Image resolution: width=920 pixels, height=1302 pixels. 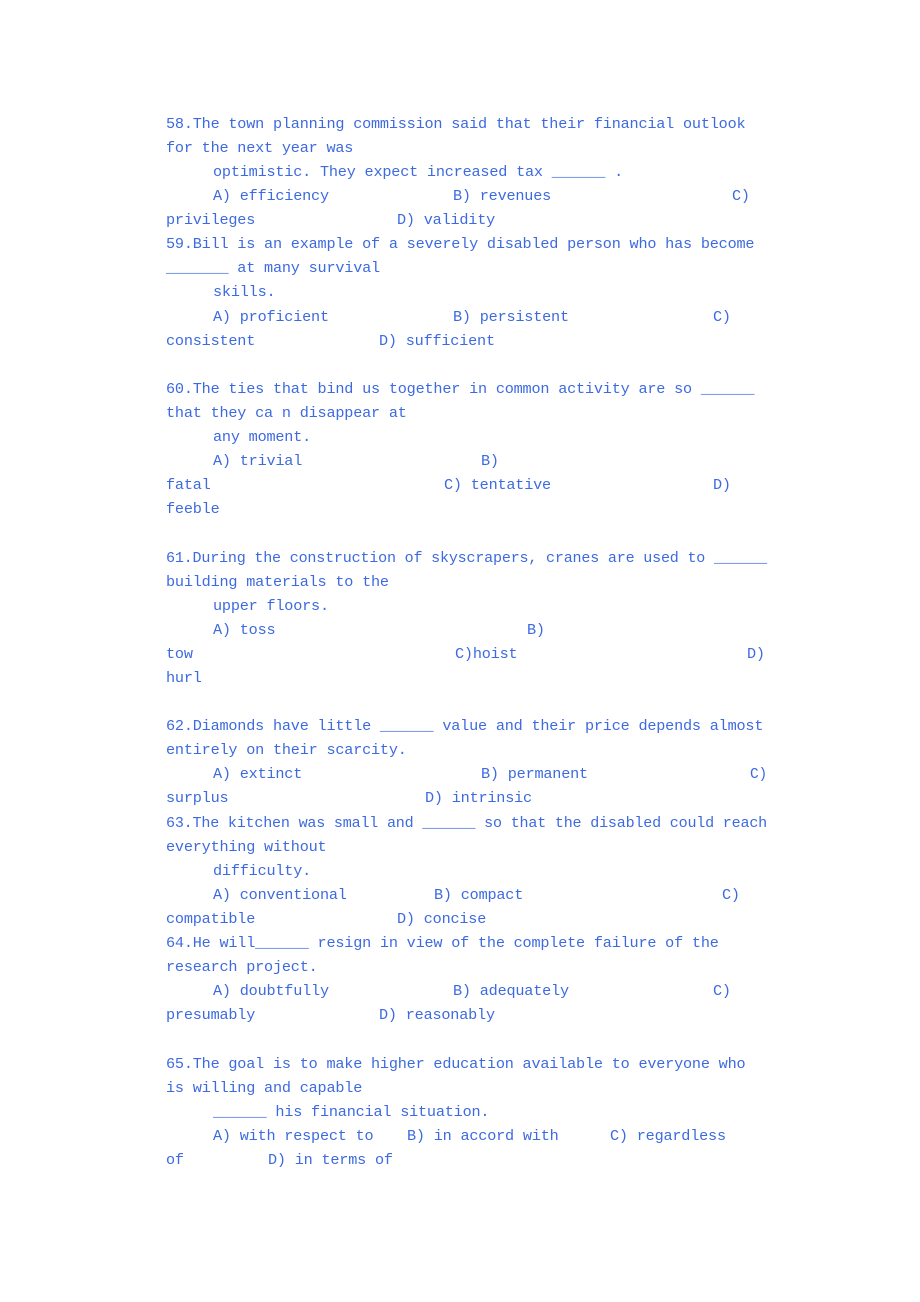 What do you see at coordinates (502, 196) in the screenshot?
I see `option-b: B) revenues` at bounding box center [502, 196].